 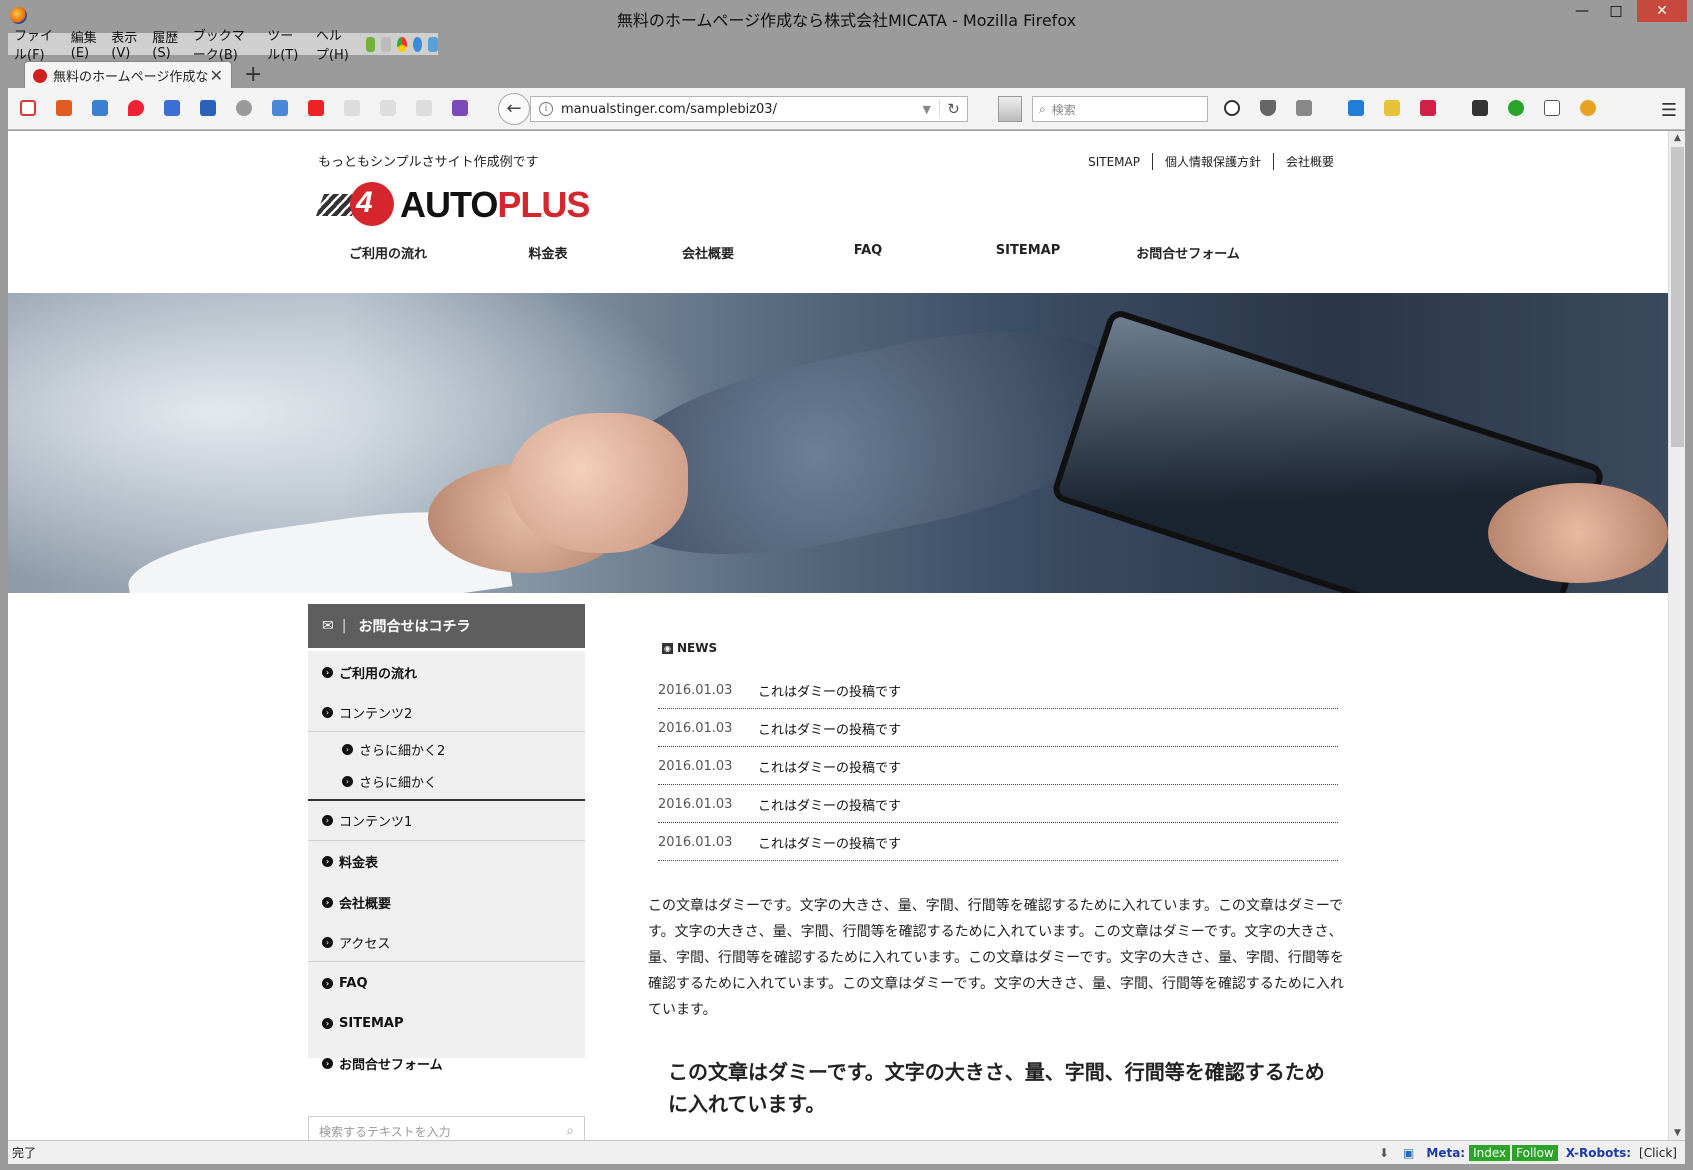 What do you see at coordinates (417, 44) in the screenshot?
I see `ie-icon` at bounding box center [417, 44].